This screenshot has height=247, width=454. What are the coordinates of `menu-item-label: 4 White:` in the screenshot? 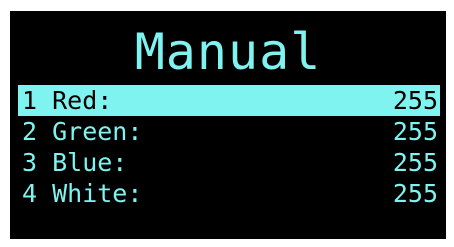 It's located at (82, 193).